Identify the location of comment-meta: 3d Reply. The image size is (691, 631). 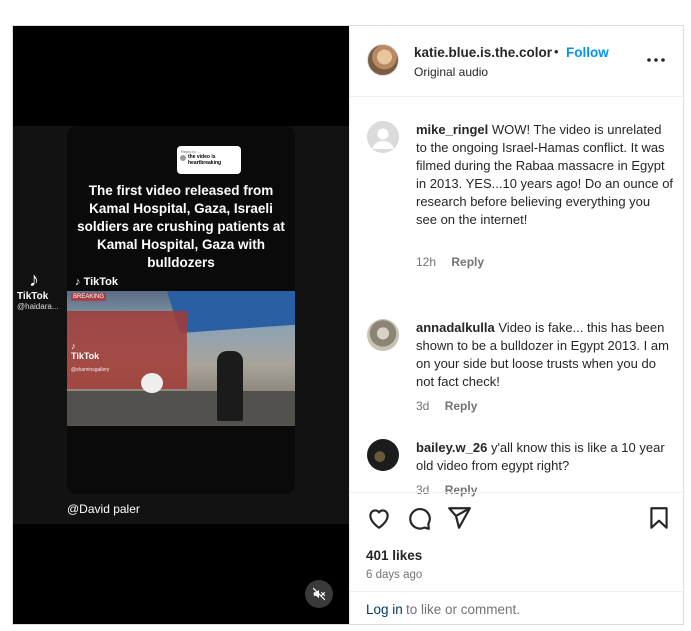
(446, 406).